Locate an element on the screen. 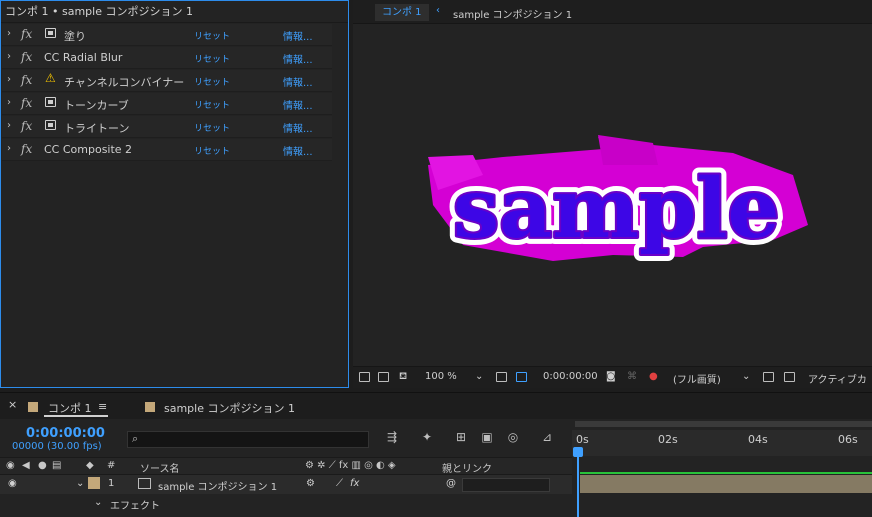 The image size is (872, 517). zoom-select: 100 % is located at coordinates (441, 376).